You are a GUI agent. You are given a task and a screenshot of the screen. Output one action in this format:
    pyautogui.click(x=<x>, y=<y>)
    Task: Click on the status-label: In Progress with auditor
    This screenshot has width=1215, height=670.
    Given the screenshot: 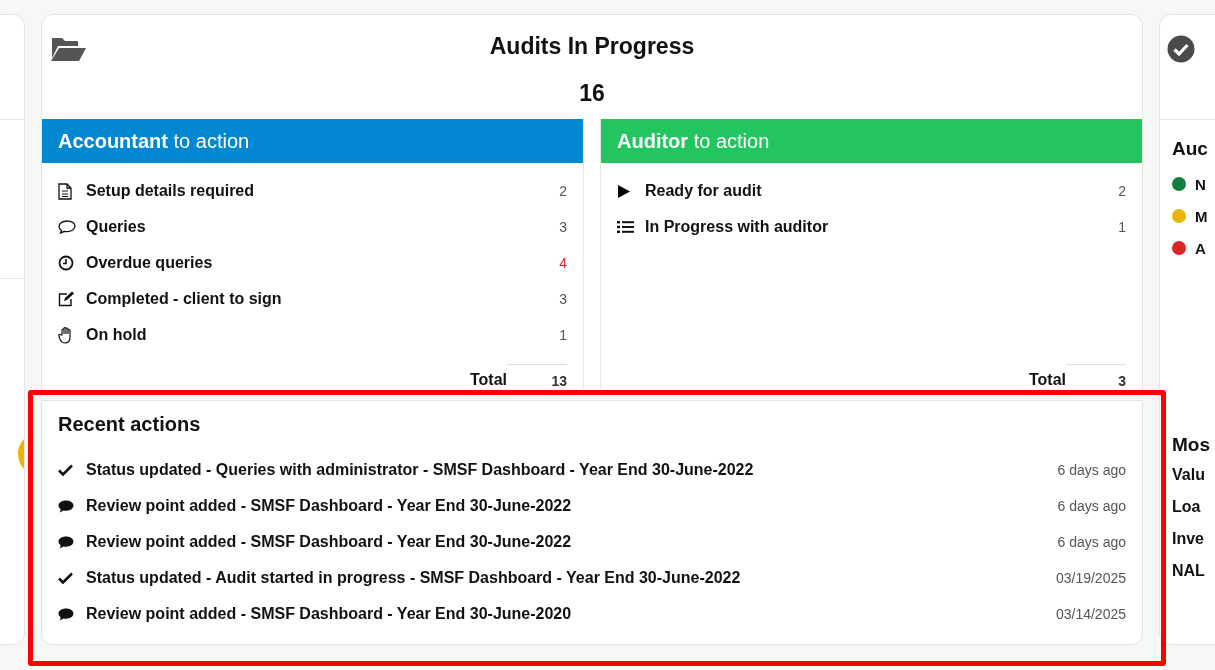 What is the action you would take?
    pyautogui.click(x=737, y=227)
    